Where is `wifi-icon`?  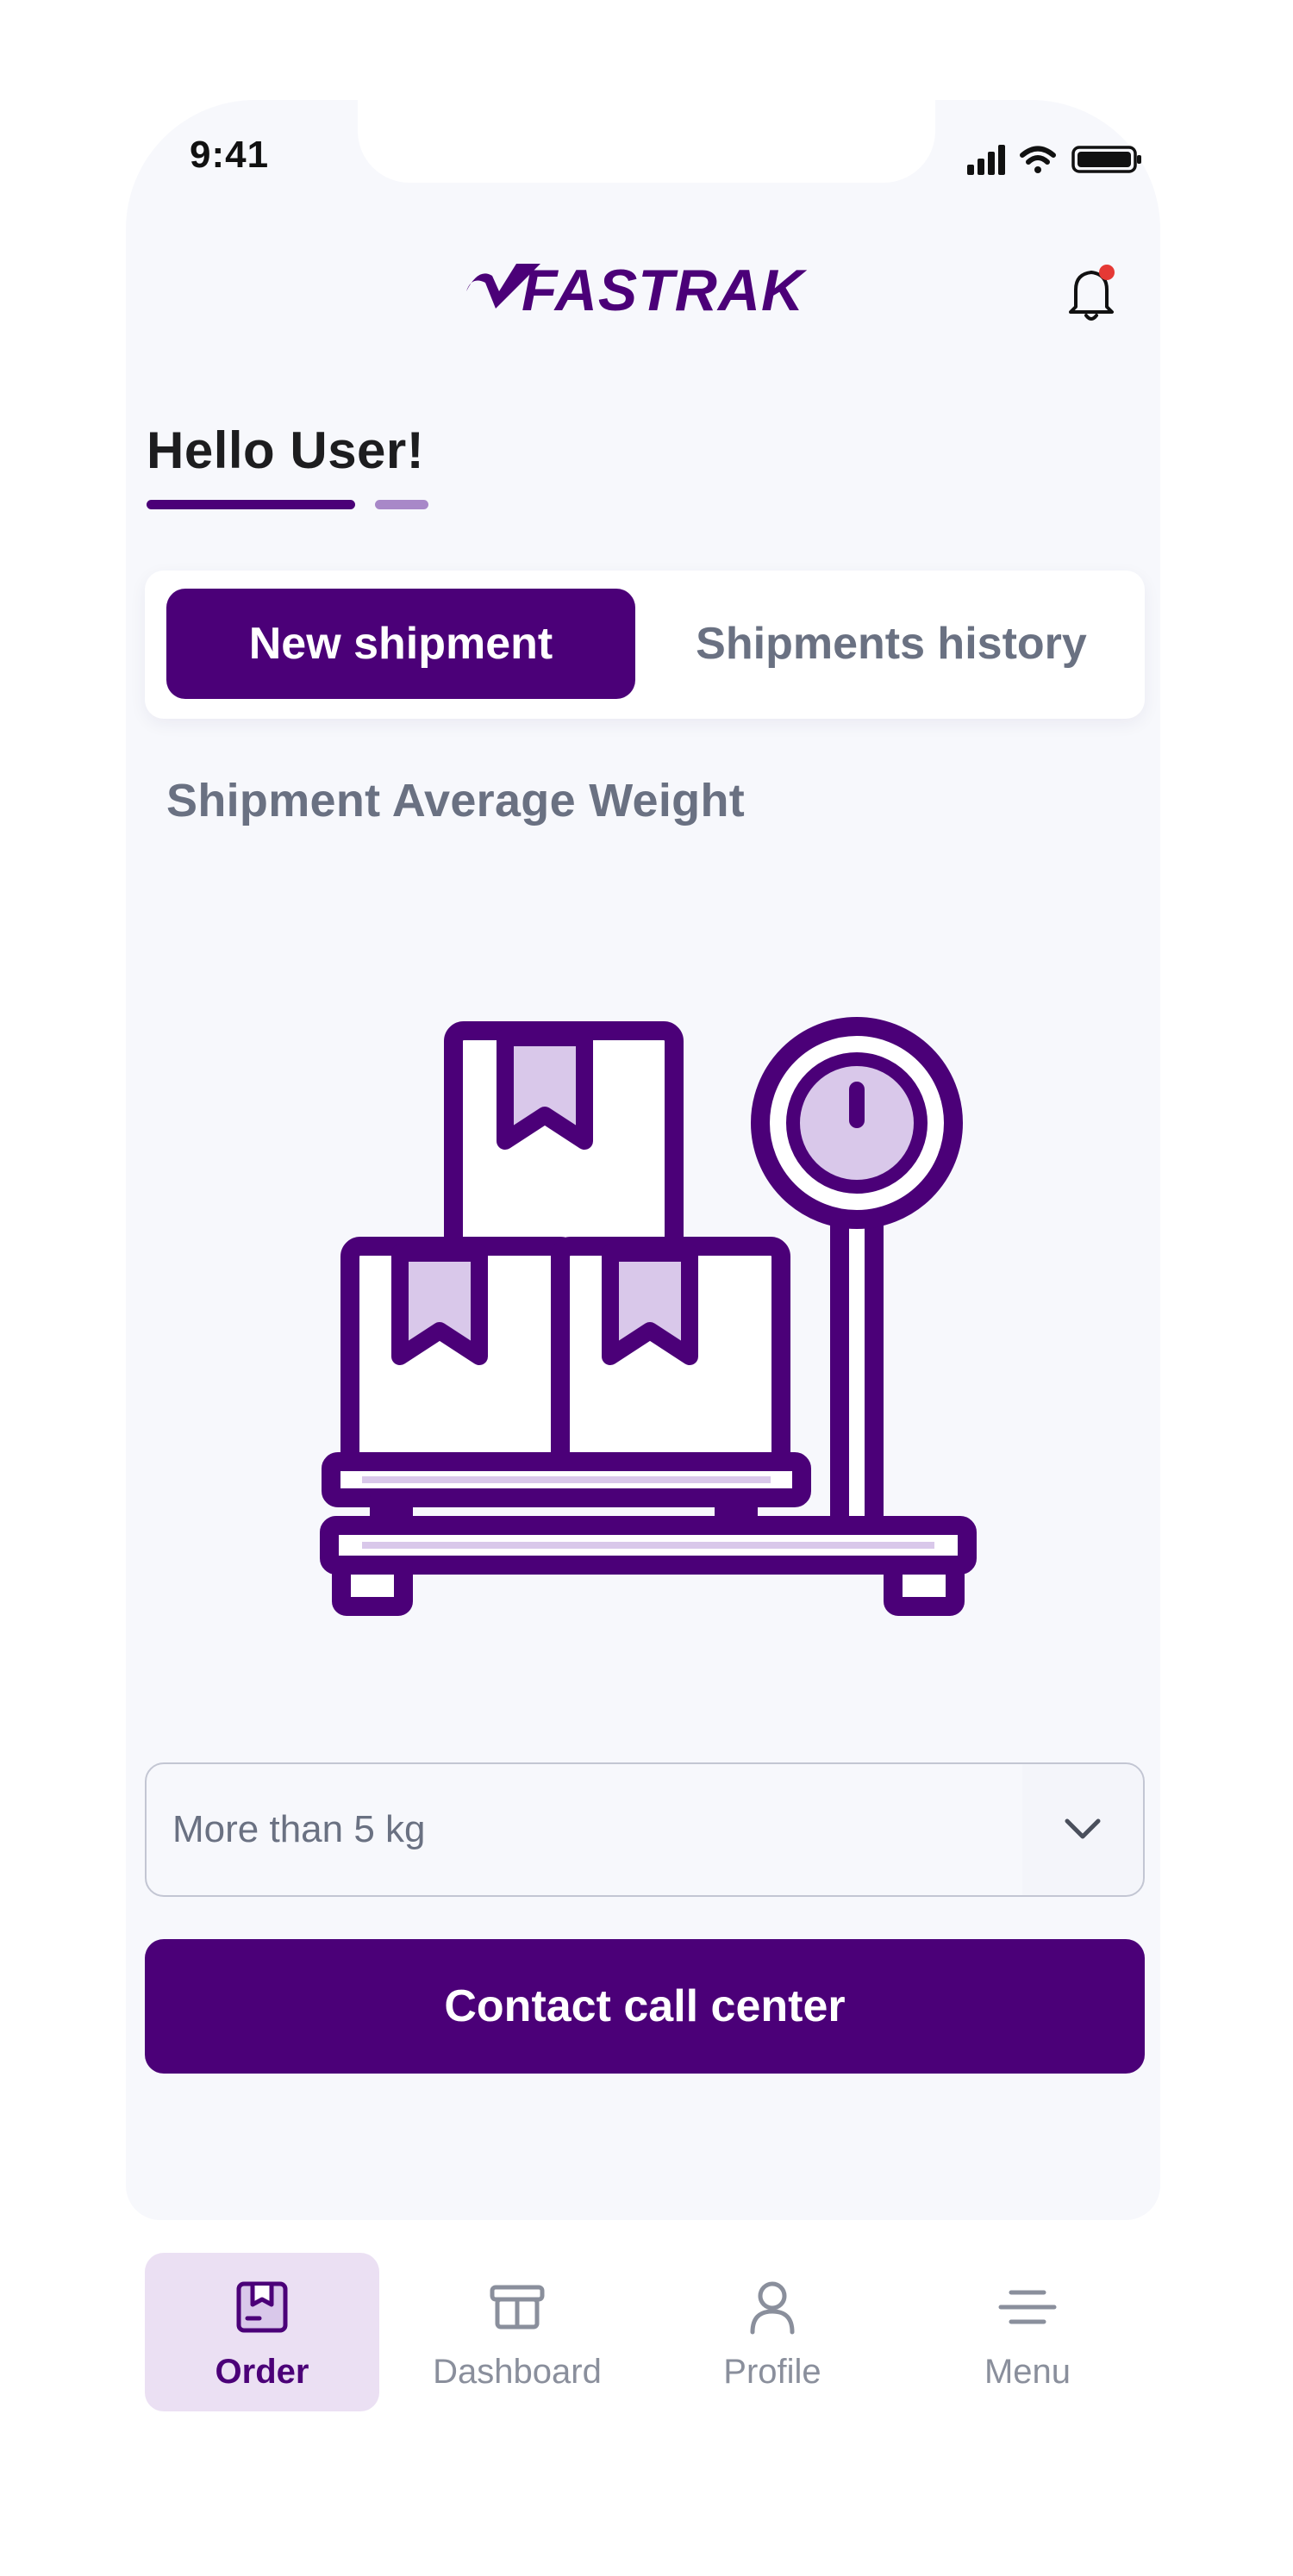
wifi-icon is located at coordinates (1038, 159).